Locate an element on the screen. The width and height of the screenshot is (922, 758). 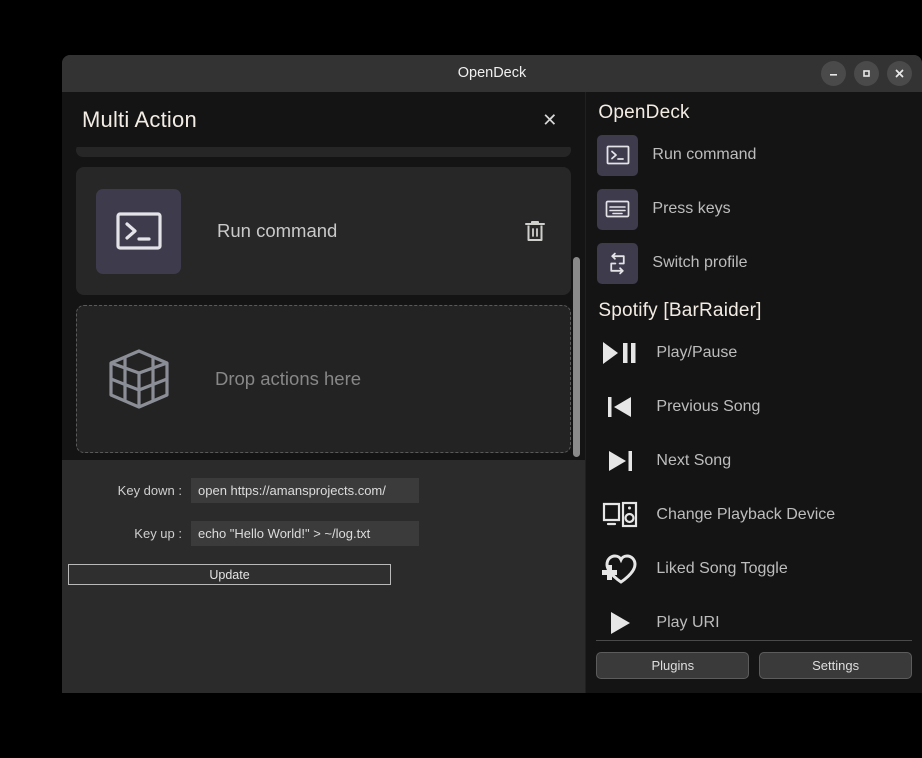
sidebar-item-next-song: Next Song is located at coordinates (752, 461).